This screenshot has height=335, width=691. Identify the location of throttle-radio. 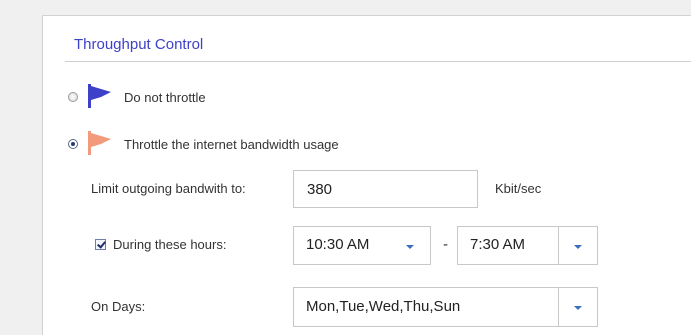
(73, 144).